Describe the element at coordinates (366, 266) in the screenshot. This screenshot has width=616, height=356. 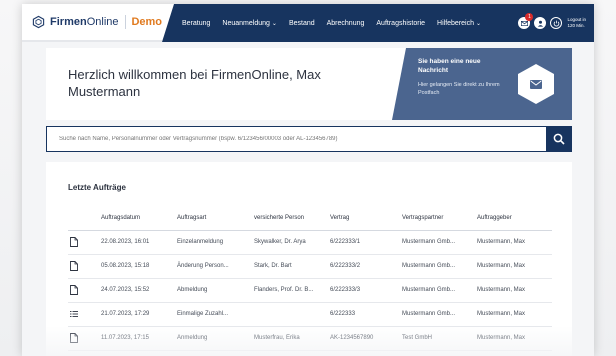
I see `cell-contract: 6/222333/2` at that location.